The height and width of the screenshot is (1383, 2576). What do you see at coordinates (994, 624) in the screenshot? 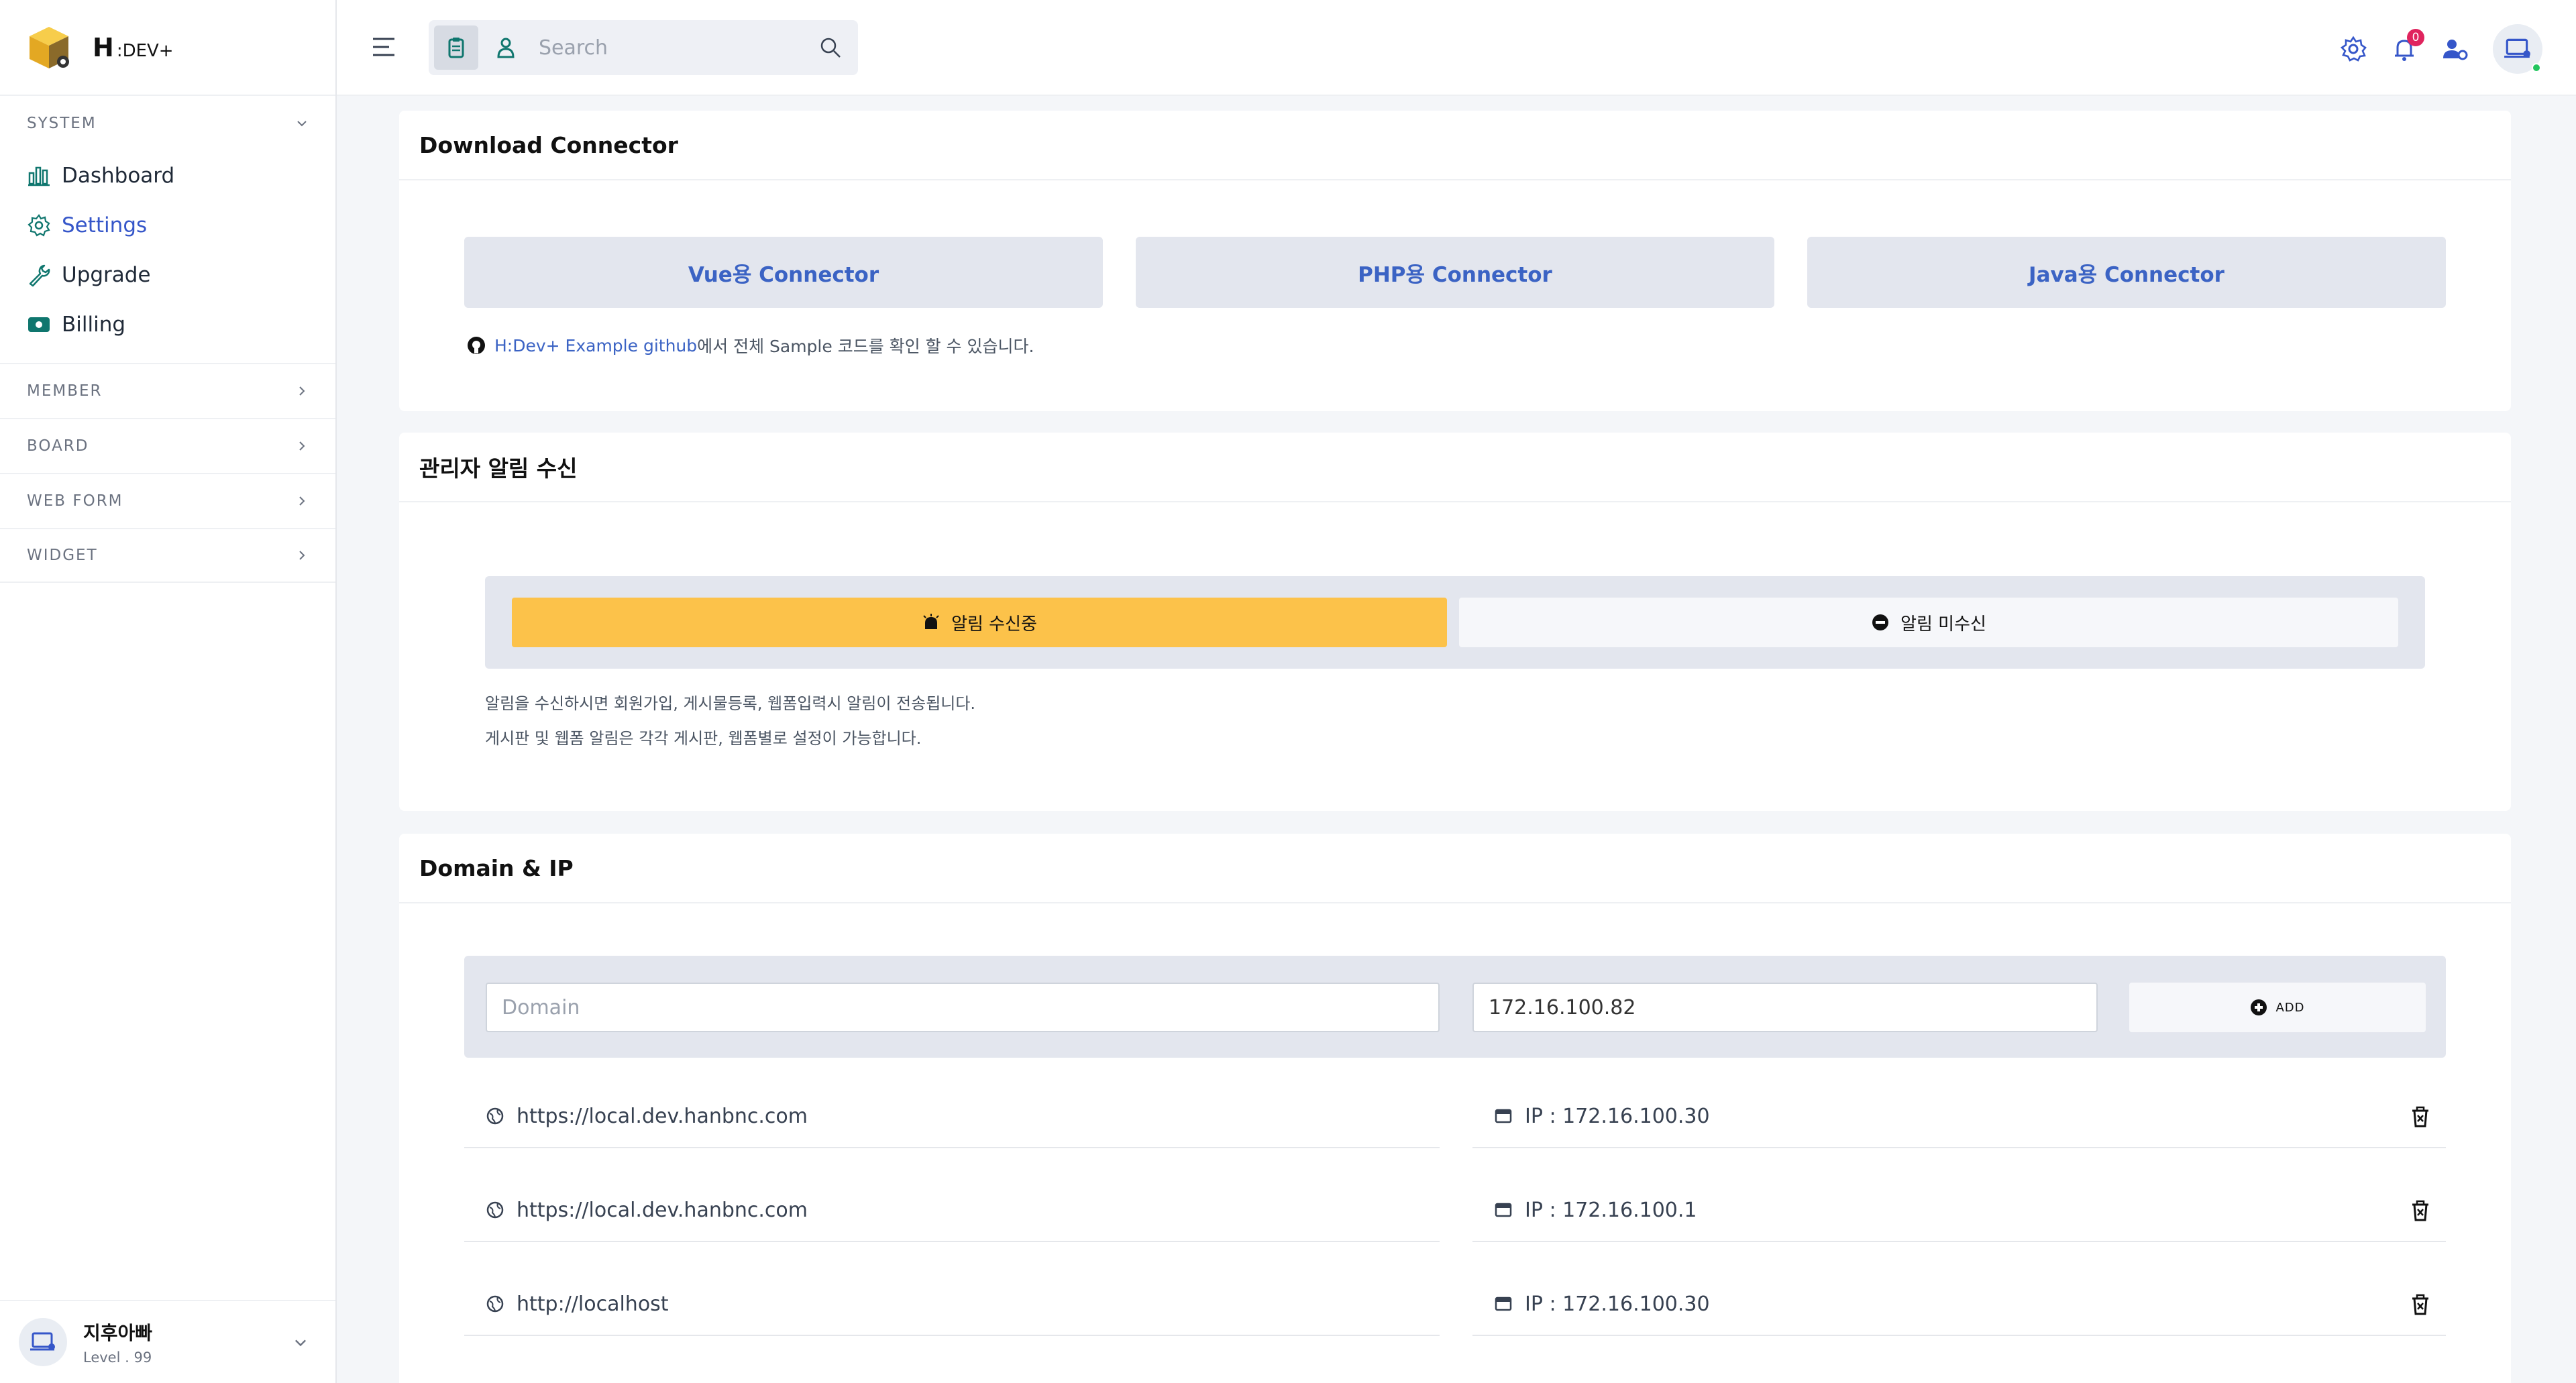
I see `alert-on-label: 알림 수신중` at bounding box center [994, 624].